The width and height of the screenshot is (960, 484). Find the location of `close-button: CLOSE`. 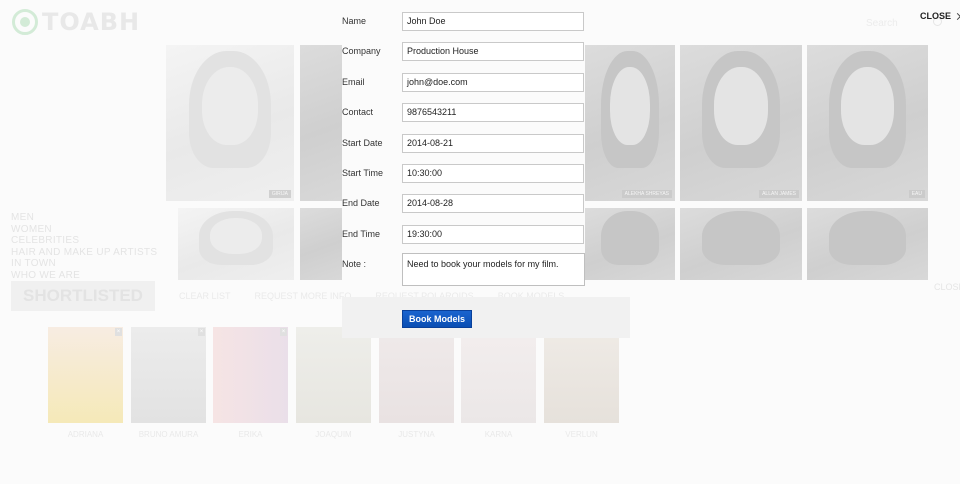

close-button: CLOSE is located at coordinates (940, 16).